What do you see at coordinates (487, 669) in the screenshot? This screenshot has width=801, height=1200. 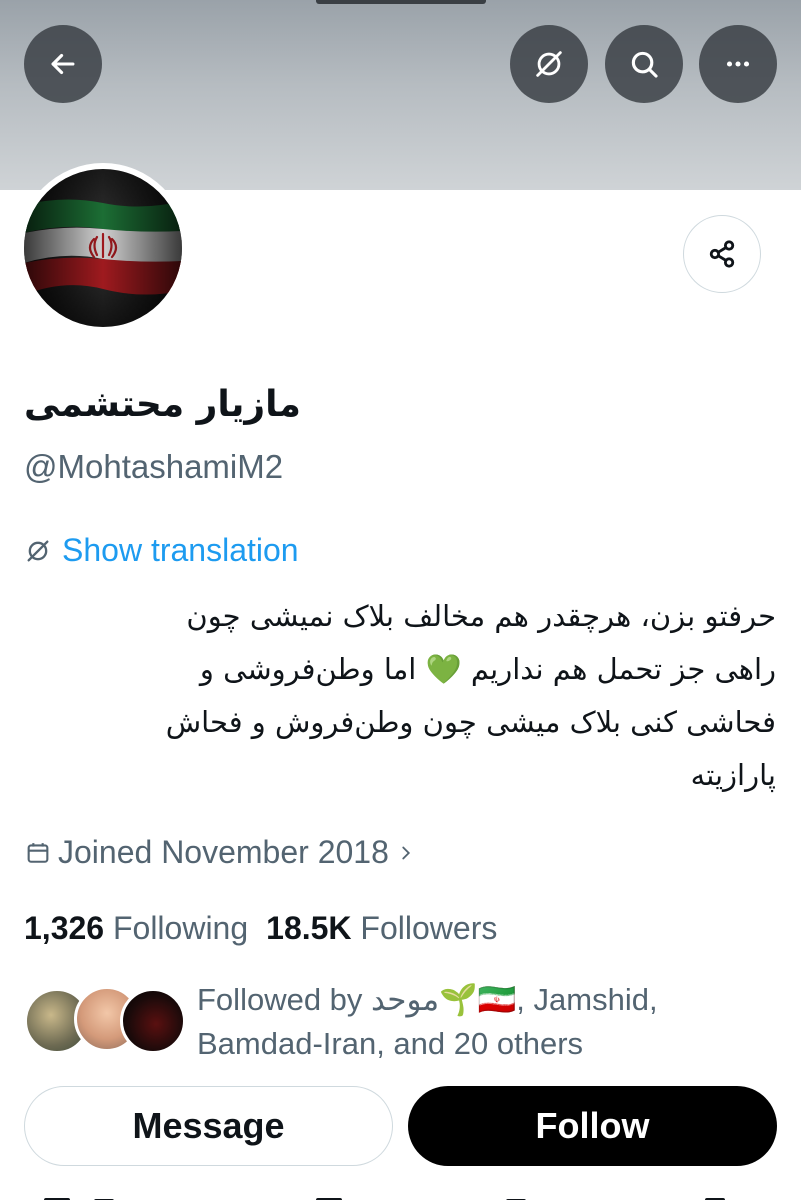 I see `bio-line: راهی جز تحمل هم نداریم 💚 اما وطن‌فروشی و` at bounding box center [487, 669].